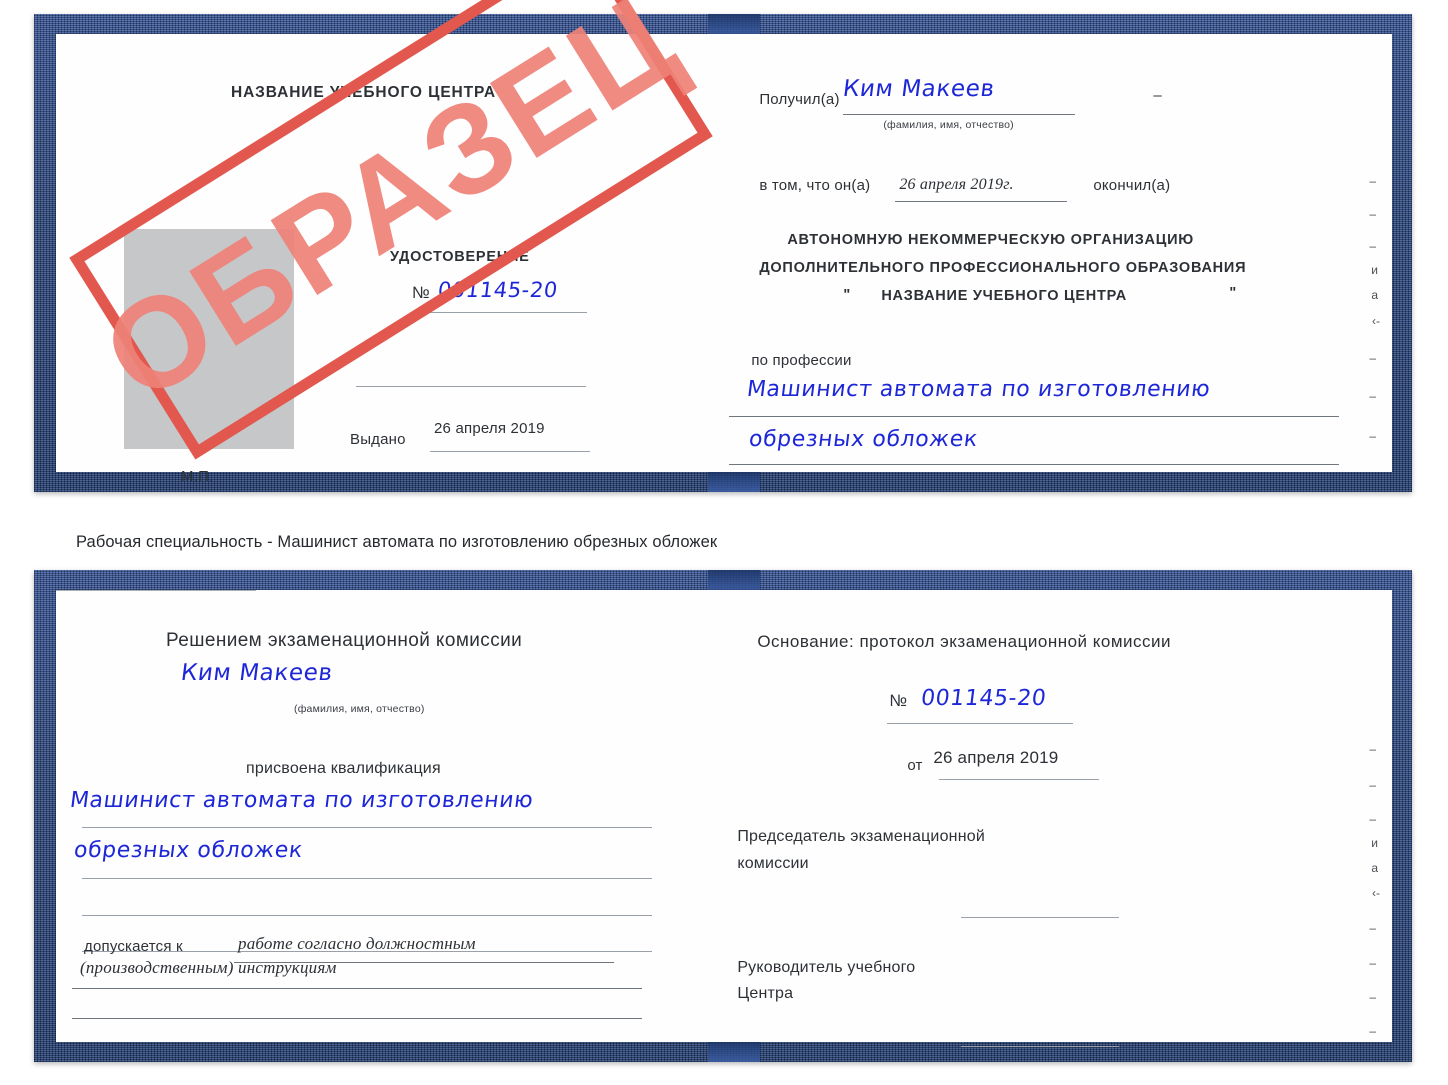 The width and height of the screenshot is (1448, 1085). I want to click on completion-date-rule, so click(981, 202).